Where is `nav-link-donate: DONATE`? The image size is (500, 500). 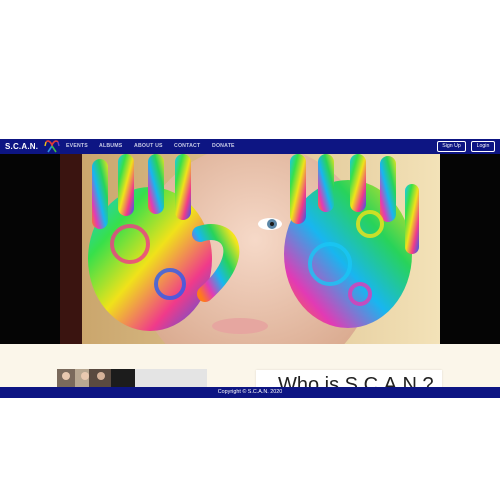
nav-link-donate: DONATE is located at coordinates (223, 146).